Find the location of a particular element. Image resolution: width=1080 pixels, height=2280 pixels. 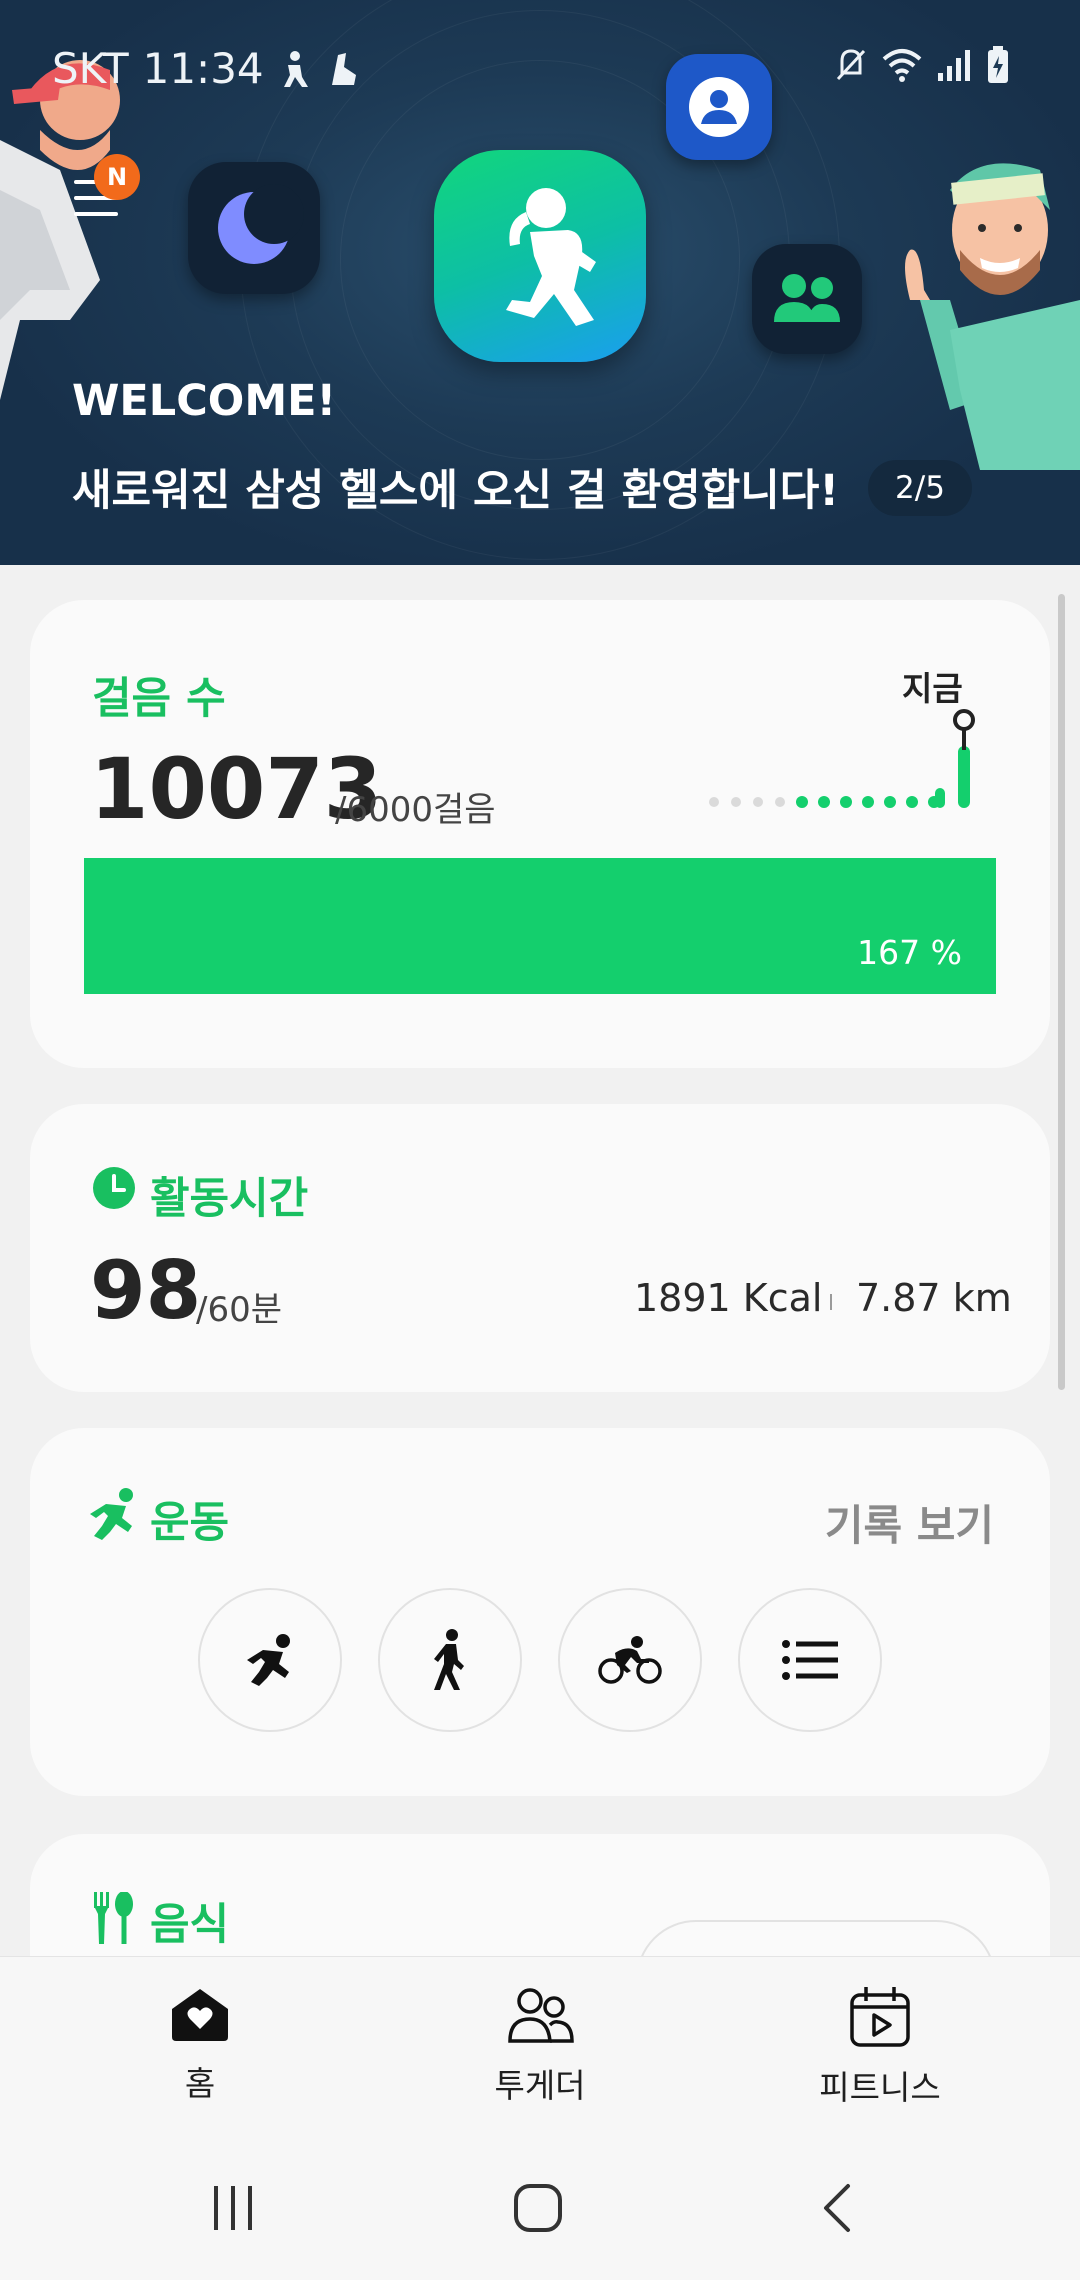

start-cycling-button is located at coordinates (630, 1660).